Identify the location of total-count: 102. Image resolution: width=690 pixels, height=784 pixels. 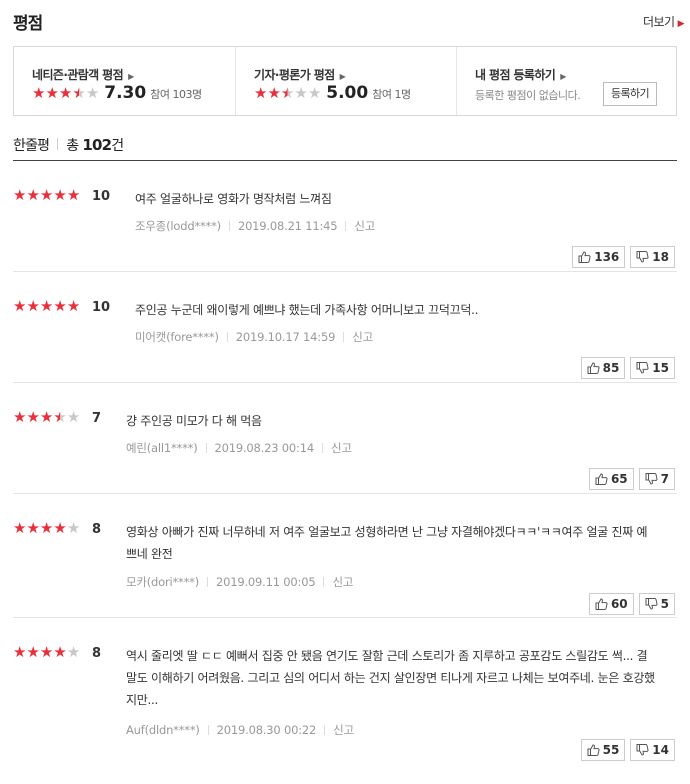
(97, 145).